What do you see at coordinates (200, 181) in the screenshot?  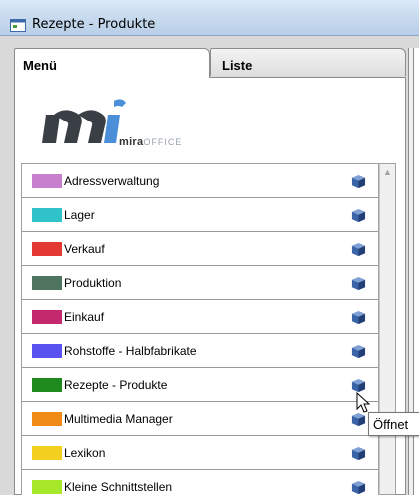 I see `list-item: Adressverwaltung` at bounding box center [200, 181].